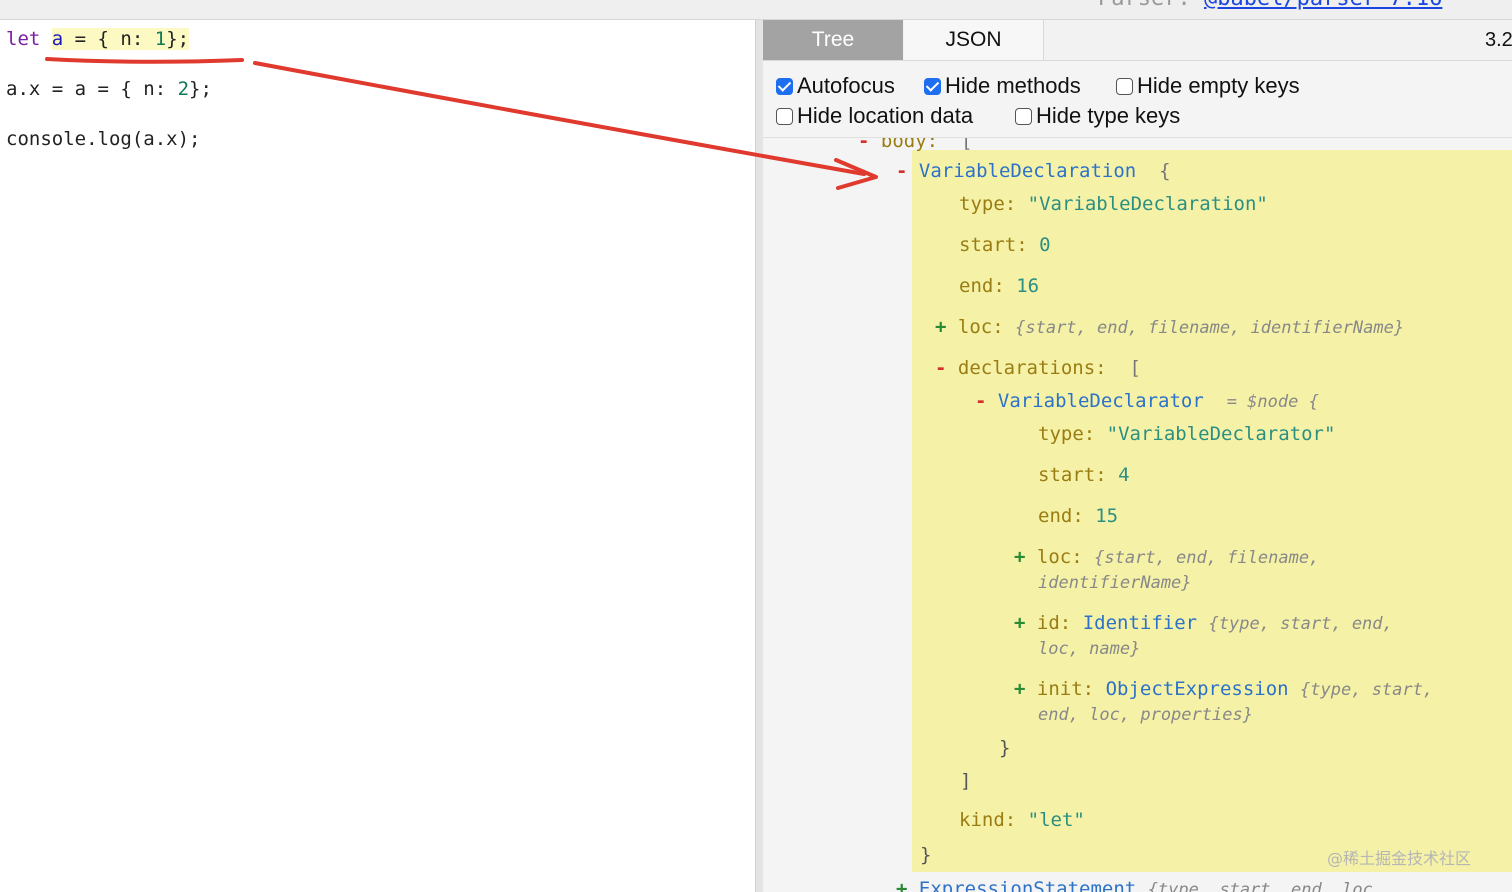 The image size is (1512, 892). I want to click on tree-variable-declarator: - VariableDeclarator = $node {, so click(1147, 401).